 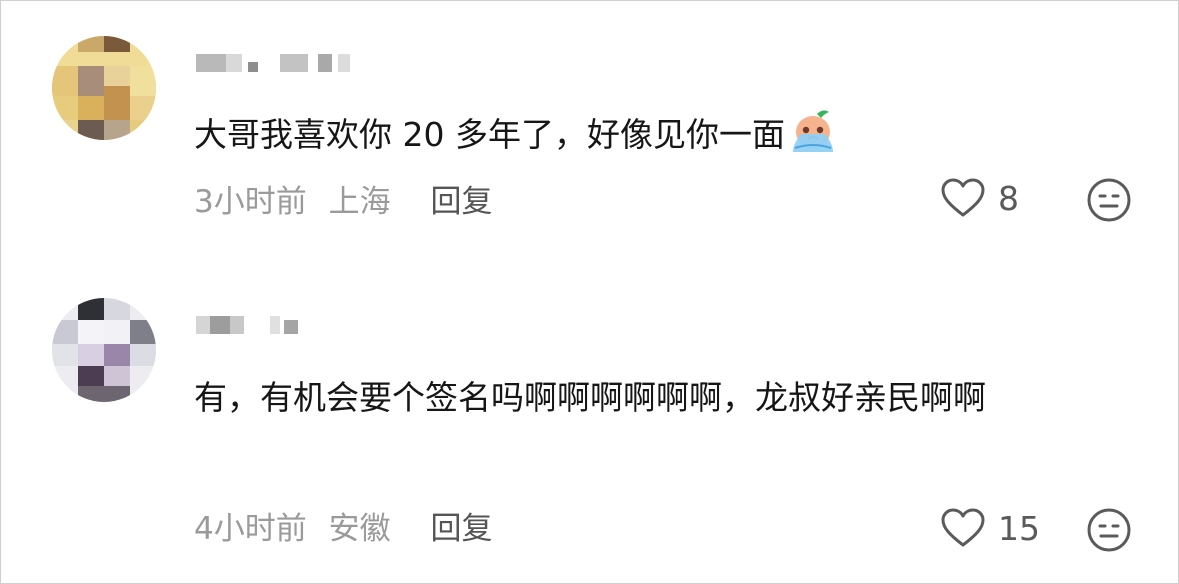 I want to click on like-count: 8, so click(x=1008, y=198).